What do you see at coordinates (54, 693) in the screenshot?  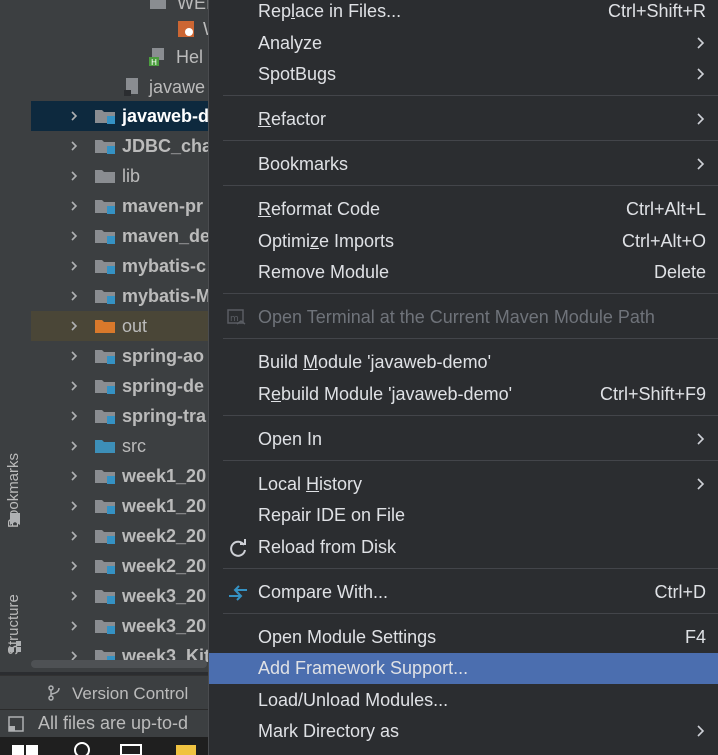 I see `branch-icon` at bounding box center [54, 693].